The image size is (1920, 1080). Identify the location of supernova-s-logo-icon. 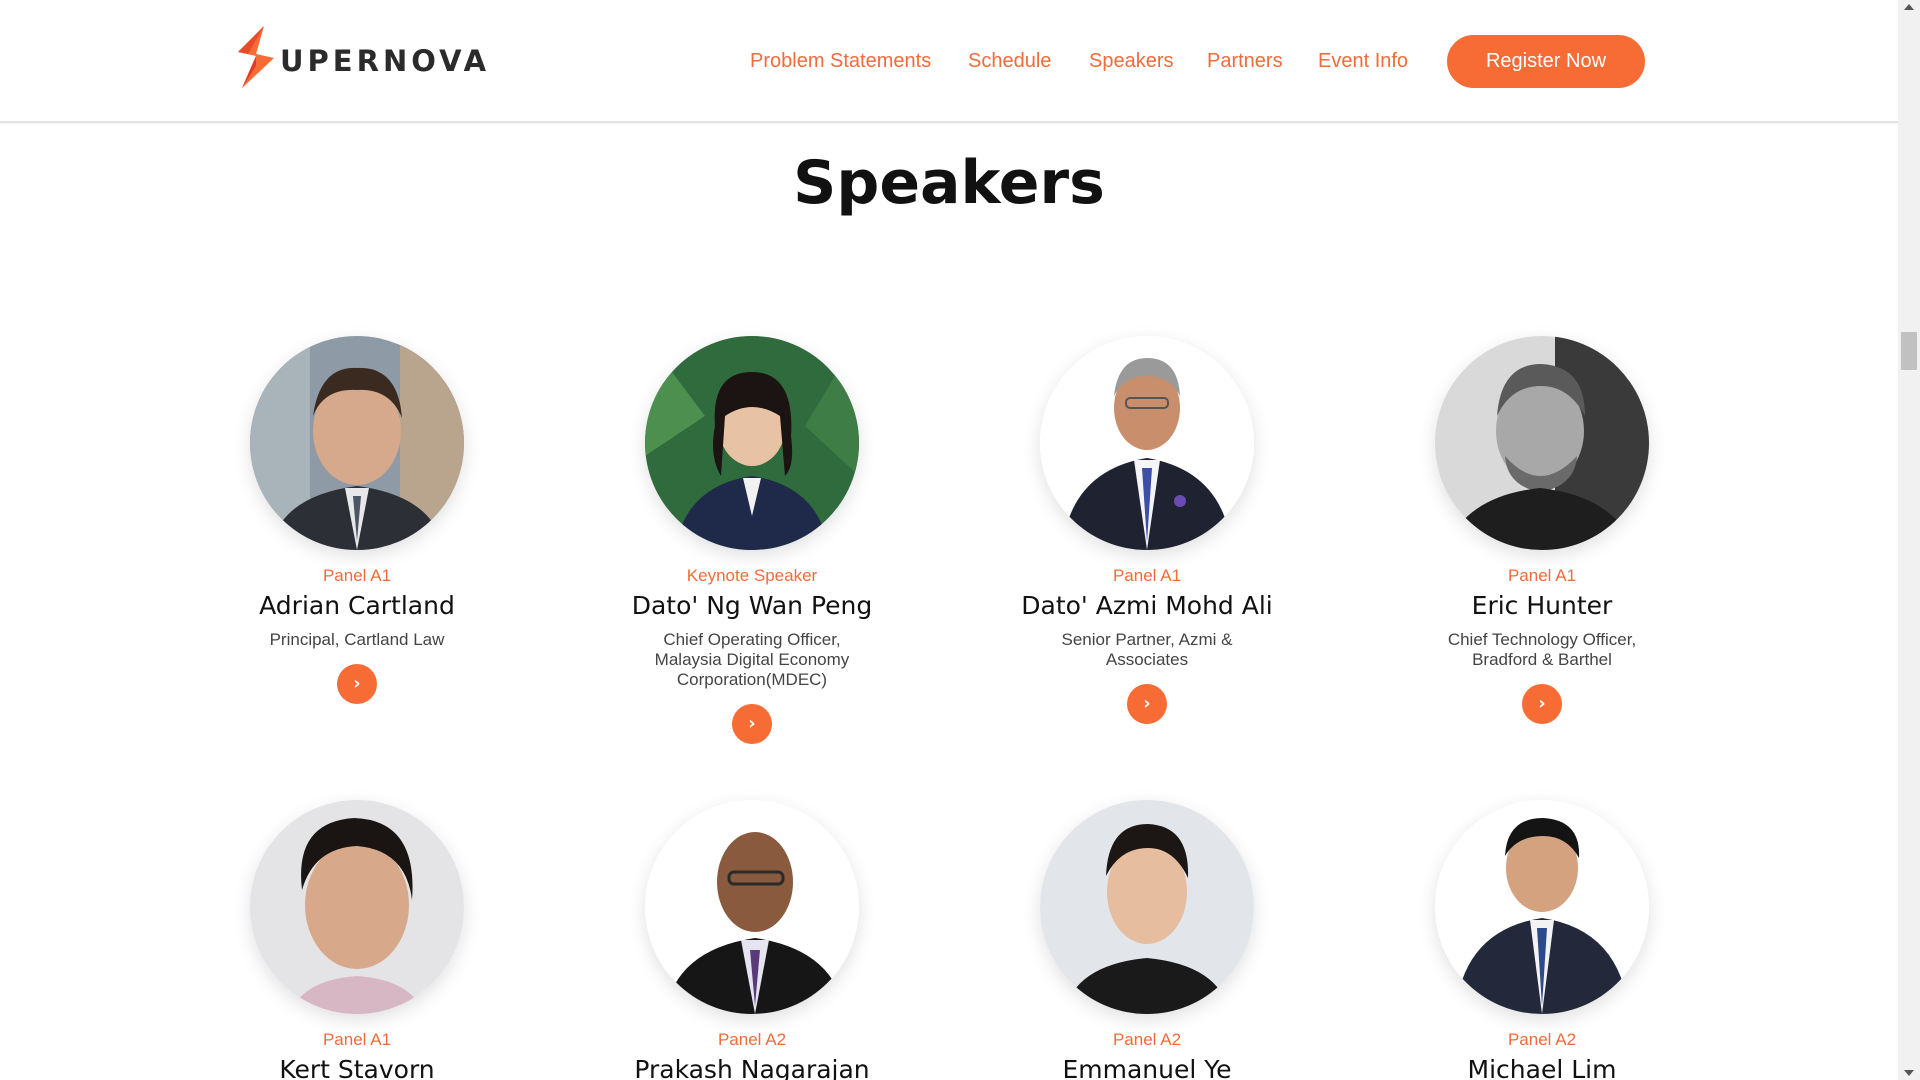
(256, 57).